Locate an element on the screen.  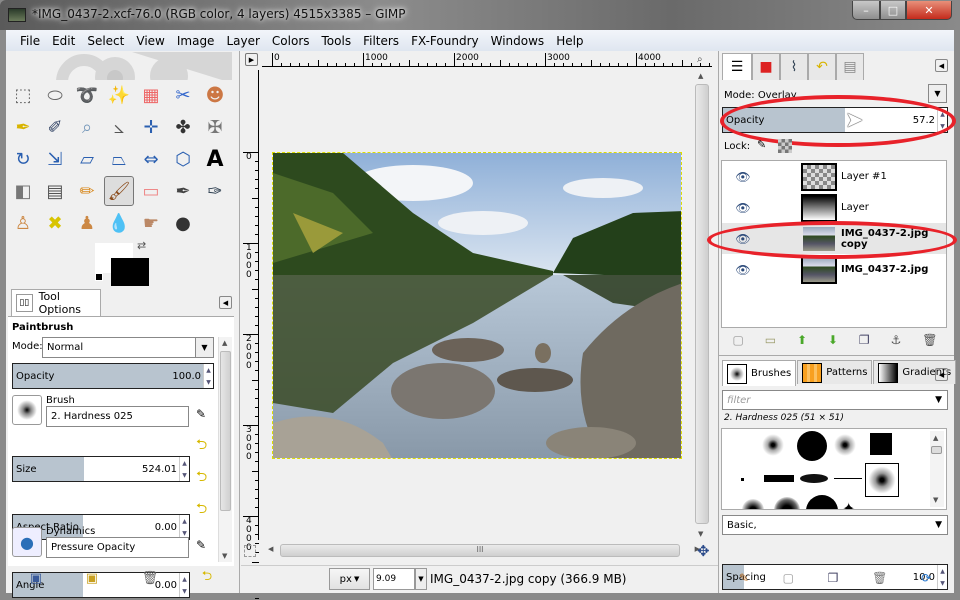
tool-scissors-select: ✂ is located at coordinates (183, 95).